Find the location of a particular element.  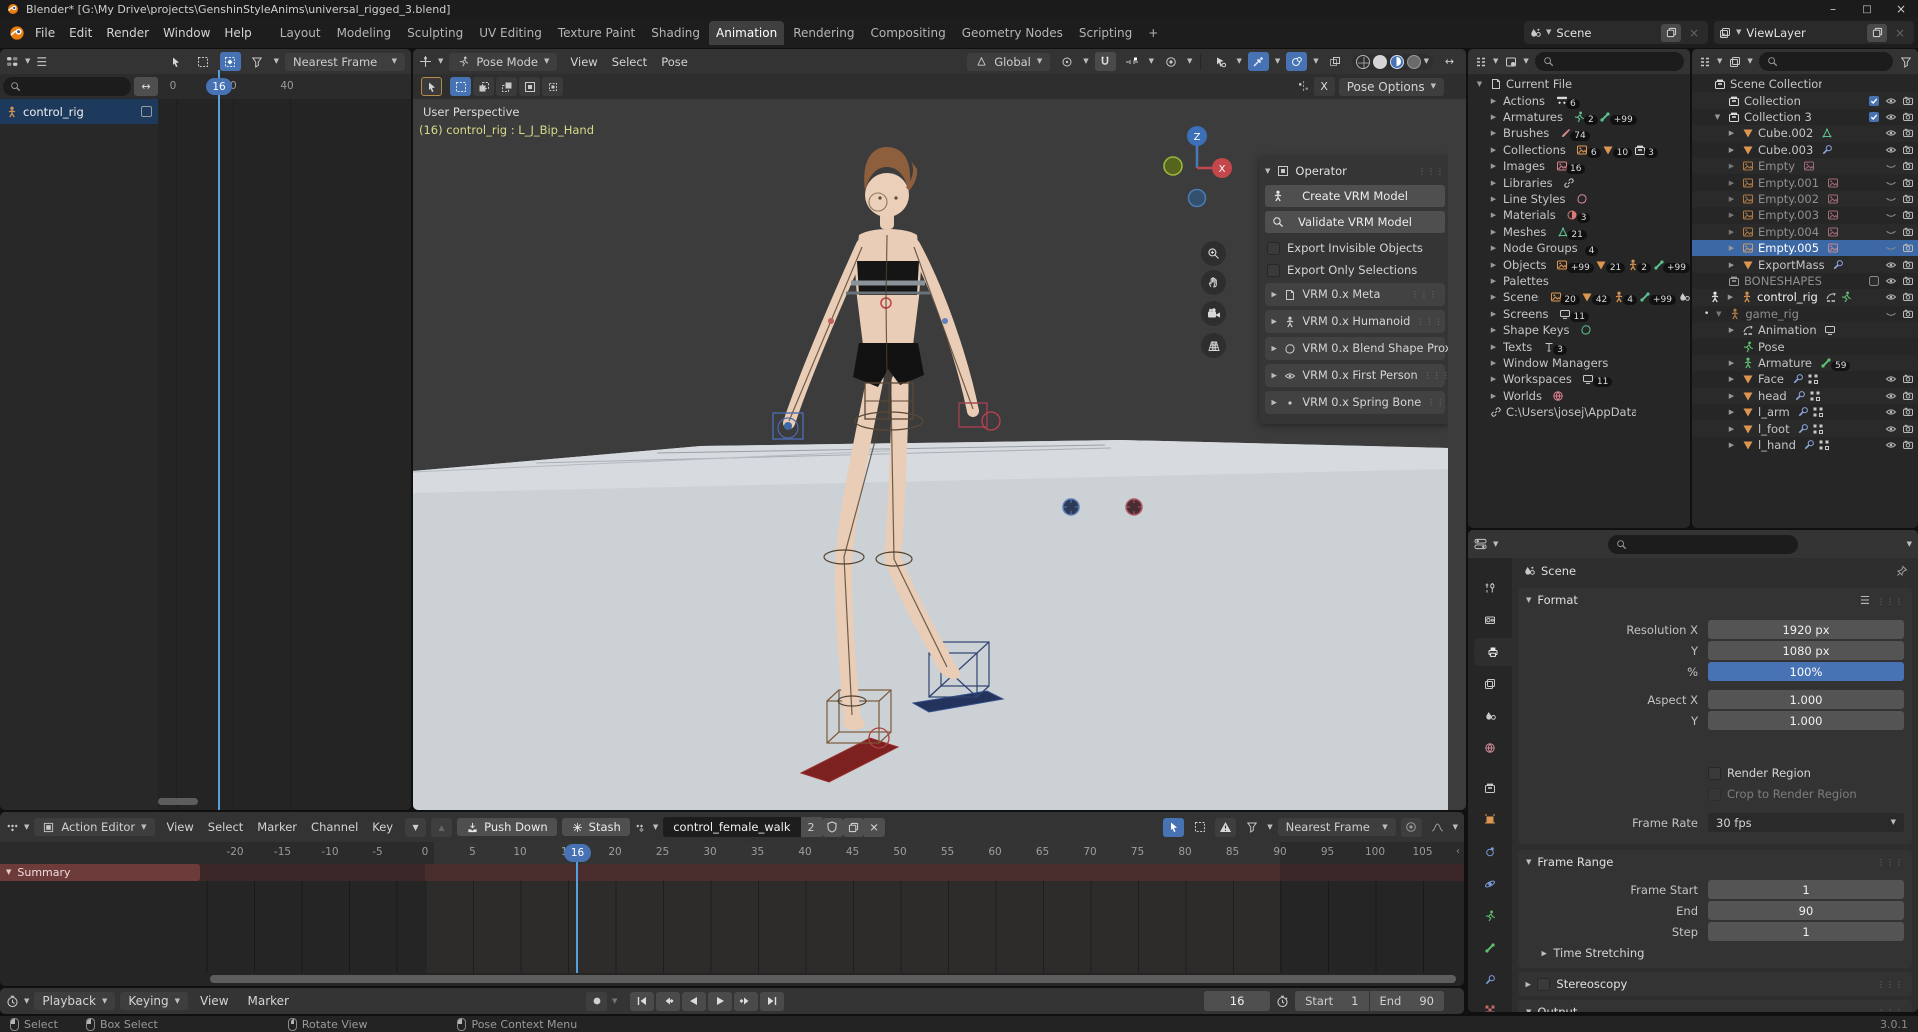

properties-tab-texture is located at coordinates (1490, 1004).